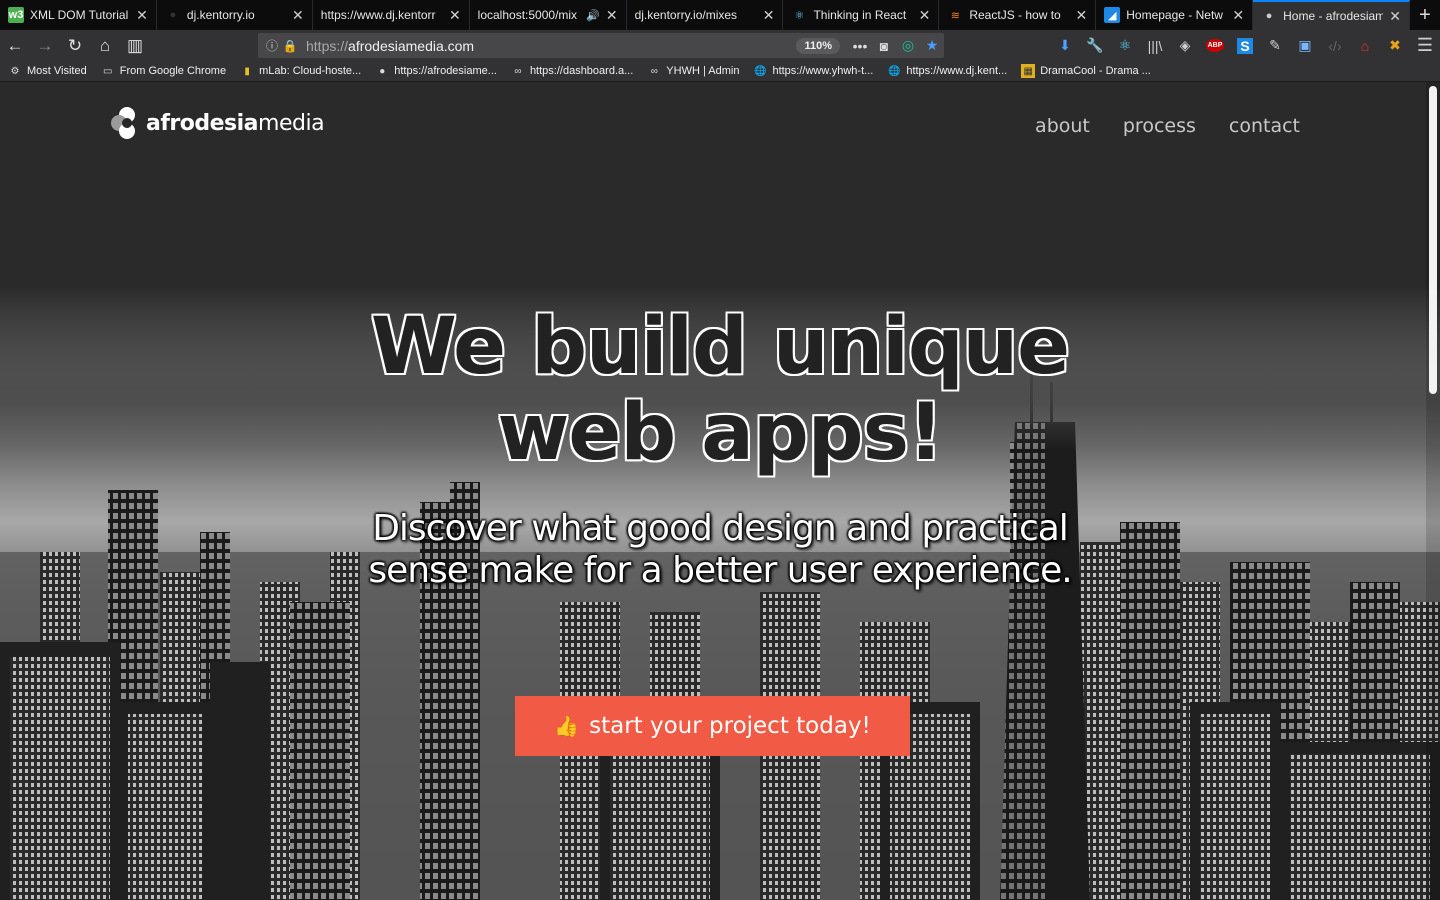 The width and height of the screenshot is (1440, 900). What do you see at coordinates (272, 45) in the screenshot?
I see `info-icon: ⓘ` at bounding box center [272, 45].